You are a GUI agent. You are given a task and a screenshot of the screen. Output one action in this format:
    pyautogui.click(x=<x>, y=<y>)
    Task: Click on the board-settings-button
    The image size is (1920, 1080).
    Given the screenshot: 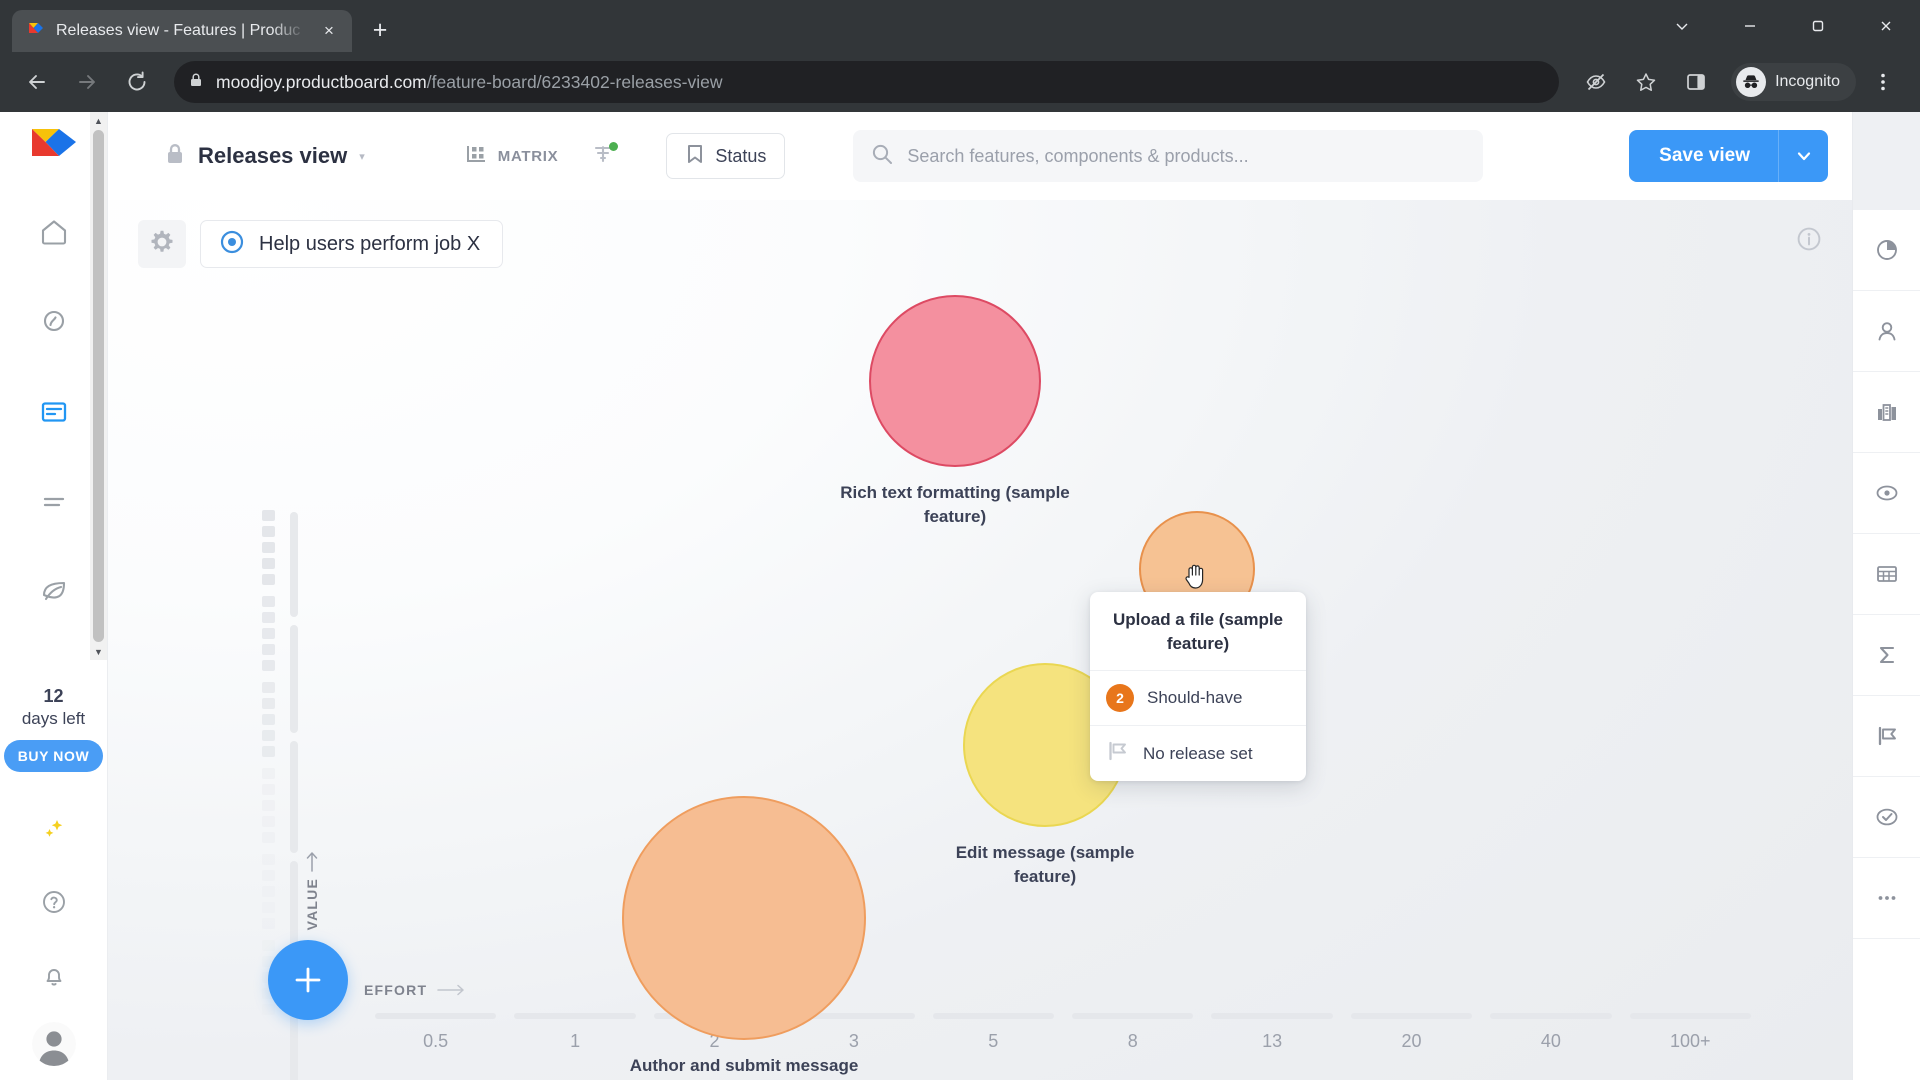 What is the action you would take?
    pyautogui.click(x=162, y=244)
    